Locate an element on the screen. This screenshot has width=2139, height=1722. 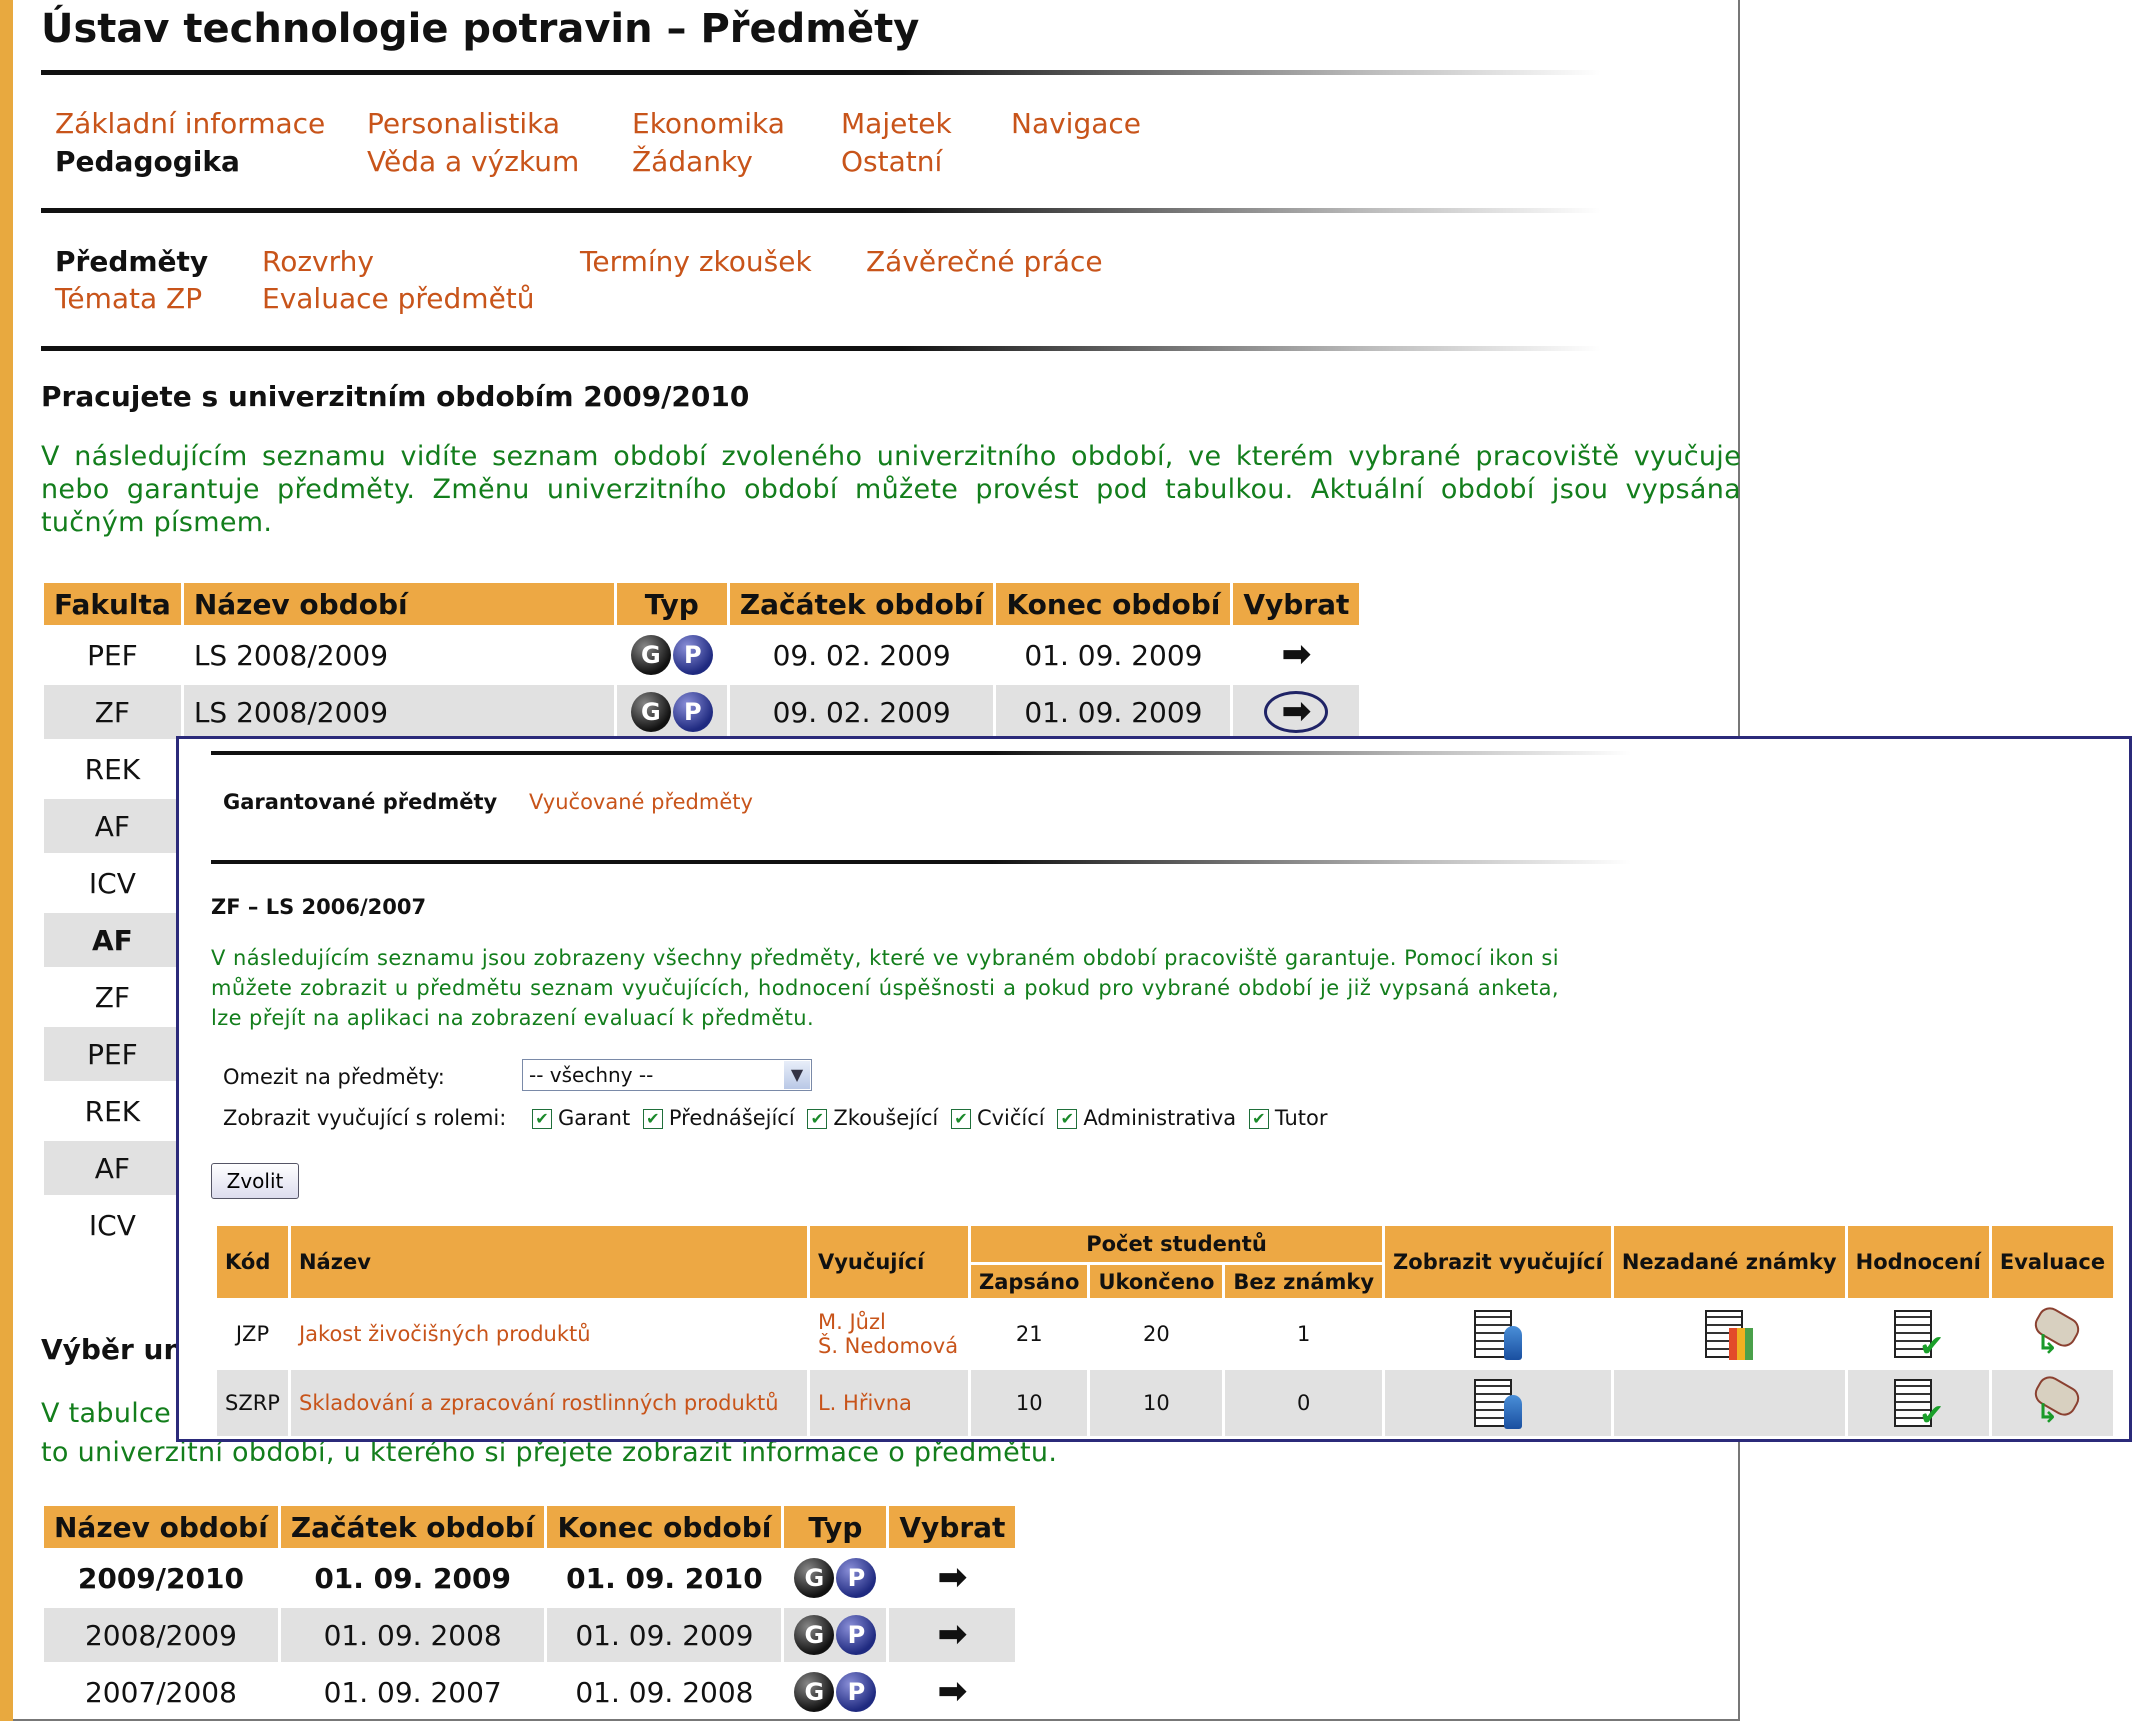
submenu-zaverecne-prace: Závěrečné práce is located at coordinates (984, 261).